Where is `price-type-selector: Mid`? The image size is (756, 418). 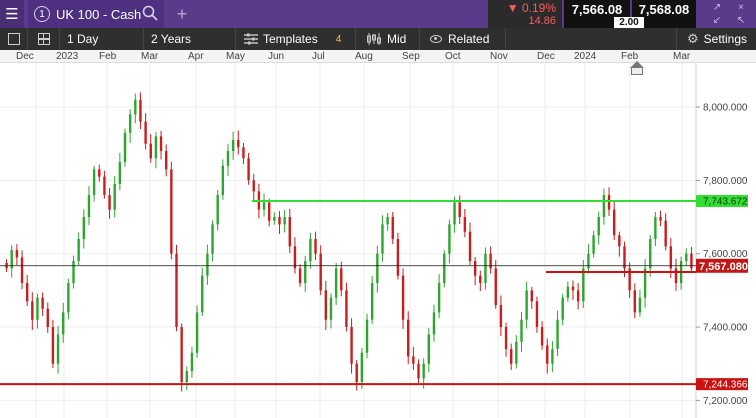 price-type-selector: Mid is located at coordinates (388, 39).